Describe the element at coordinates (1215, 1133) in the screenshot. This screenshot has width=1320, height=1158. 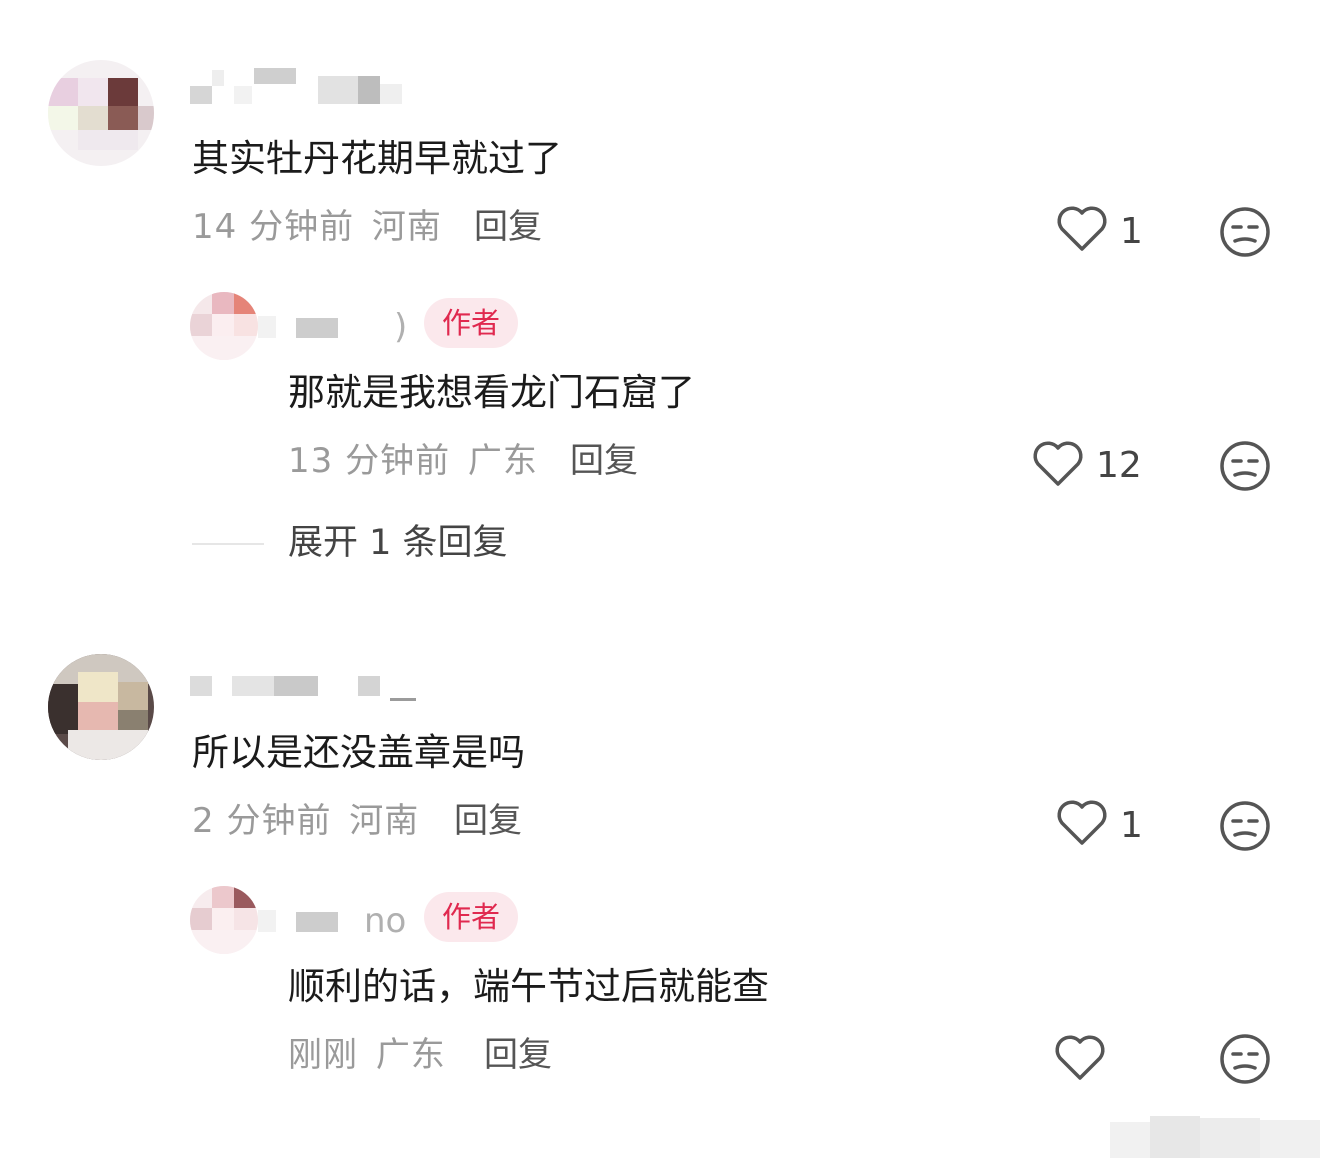
I see `watermark-blurred` at that location.